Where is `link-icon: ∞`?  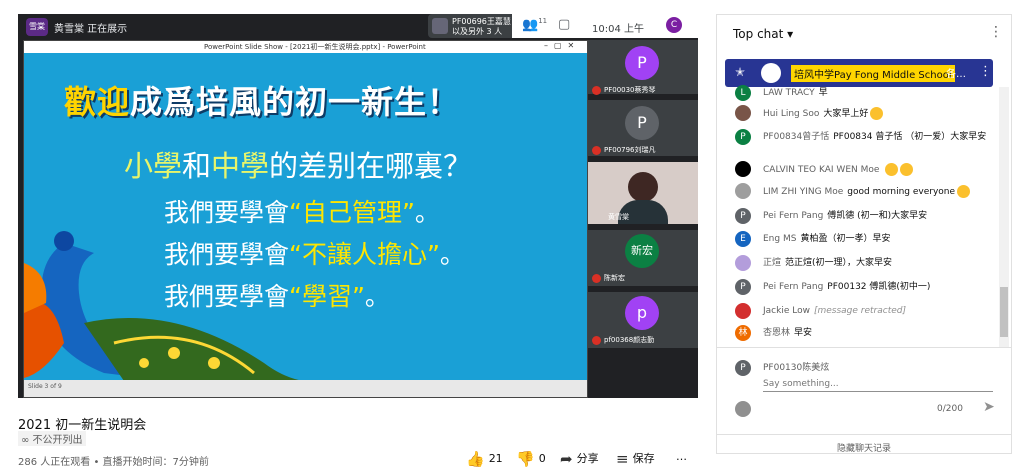 link-icon: ∞ is located at coordinates (27, 440).